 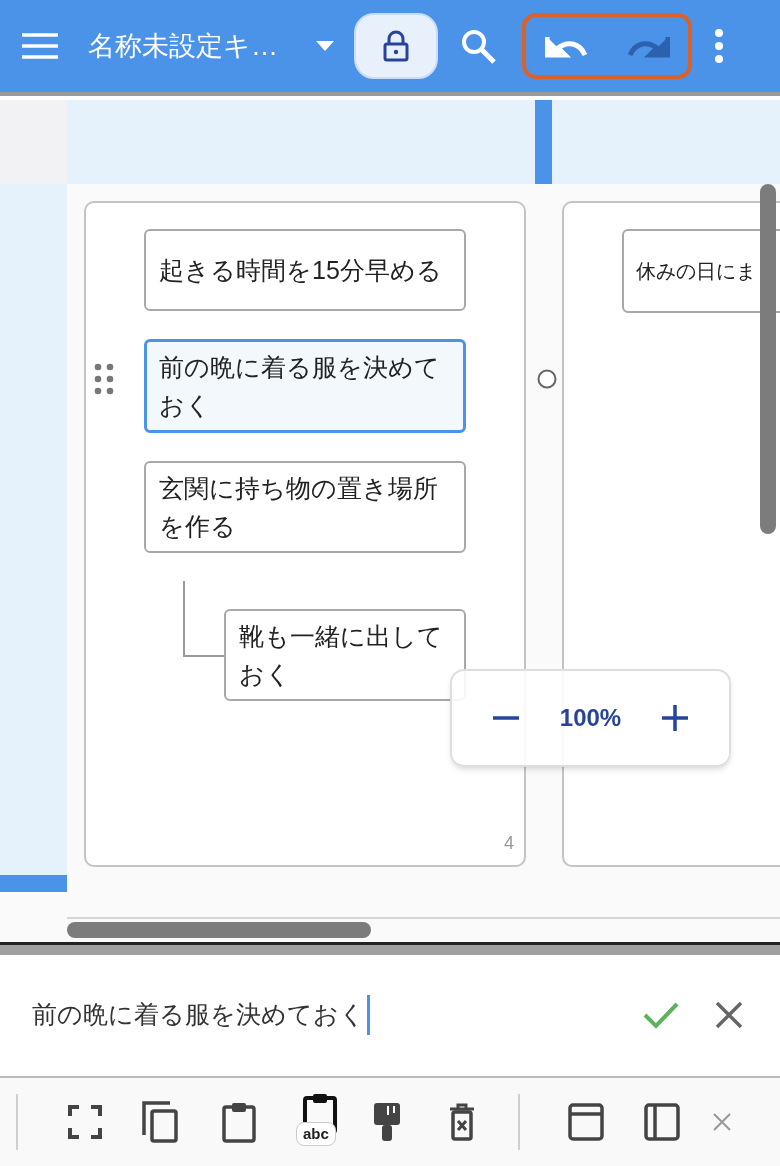 What do you see at coordinates (198, 1014) in the screenshot?
I see `input-text: 前の晩に着る服を決めておく` at bounding box center [198, 1014].